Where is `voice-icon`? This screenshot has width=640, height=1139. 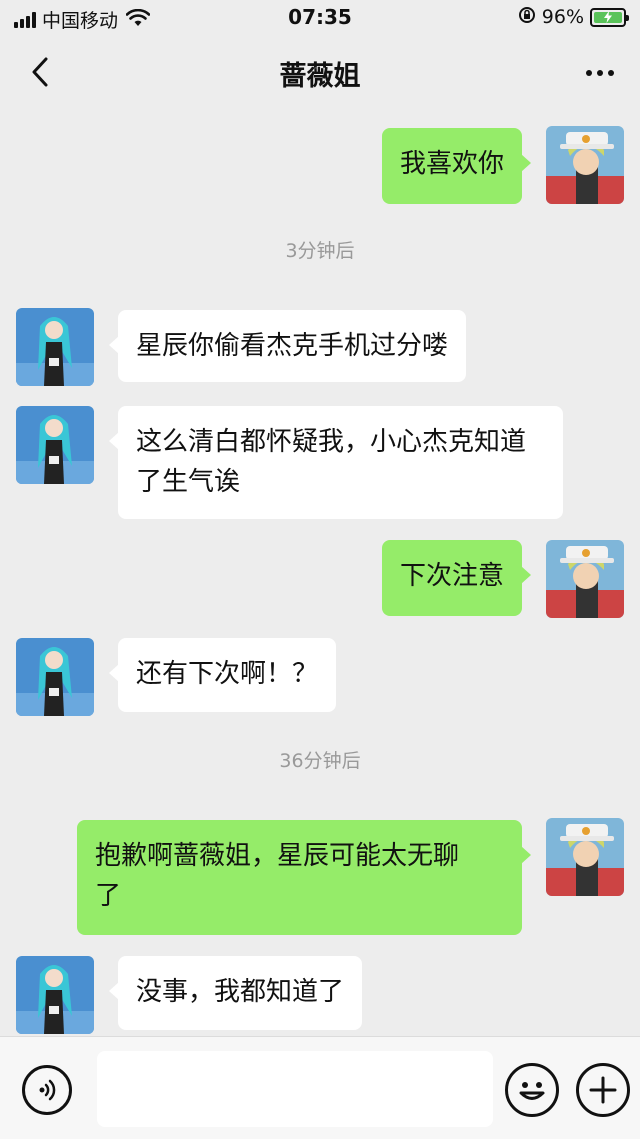
voice-icon is located at coordinates (47, 1090).